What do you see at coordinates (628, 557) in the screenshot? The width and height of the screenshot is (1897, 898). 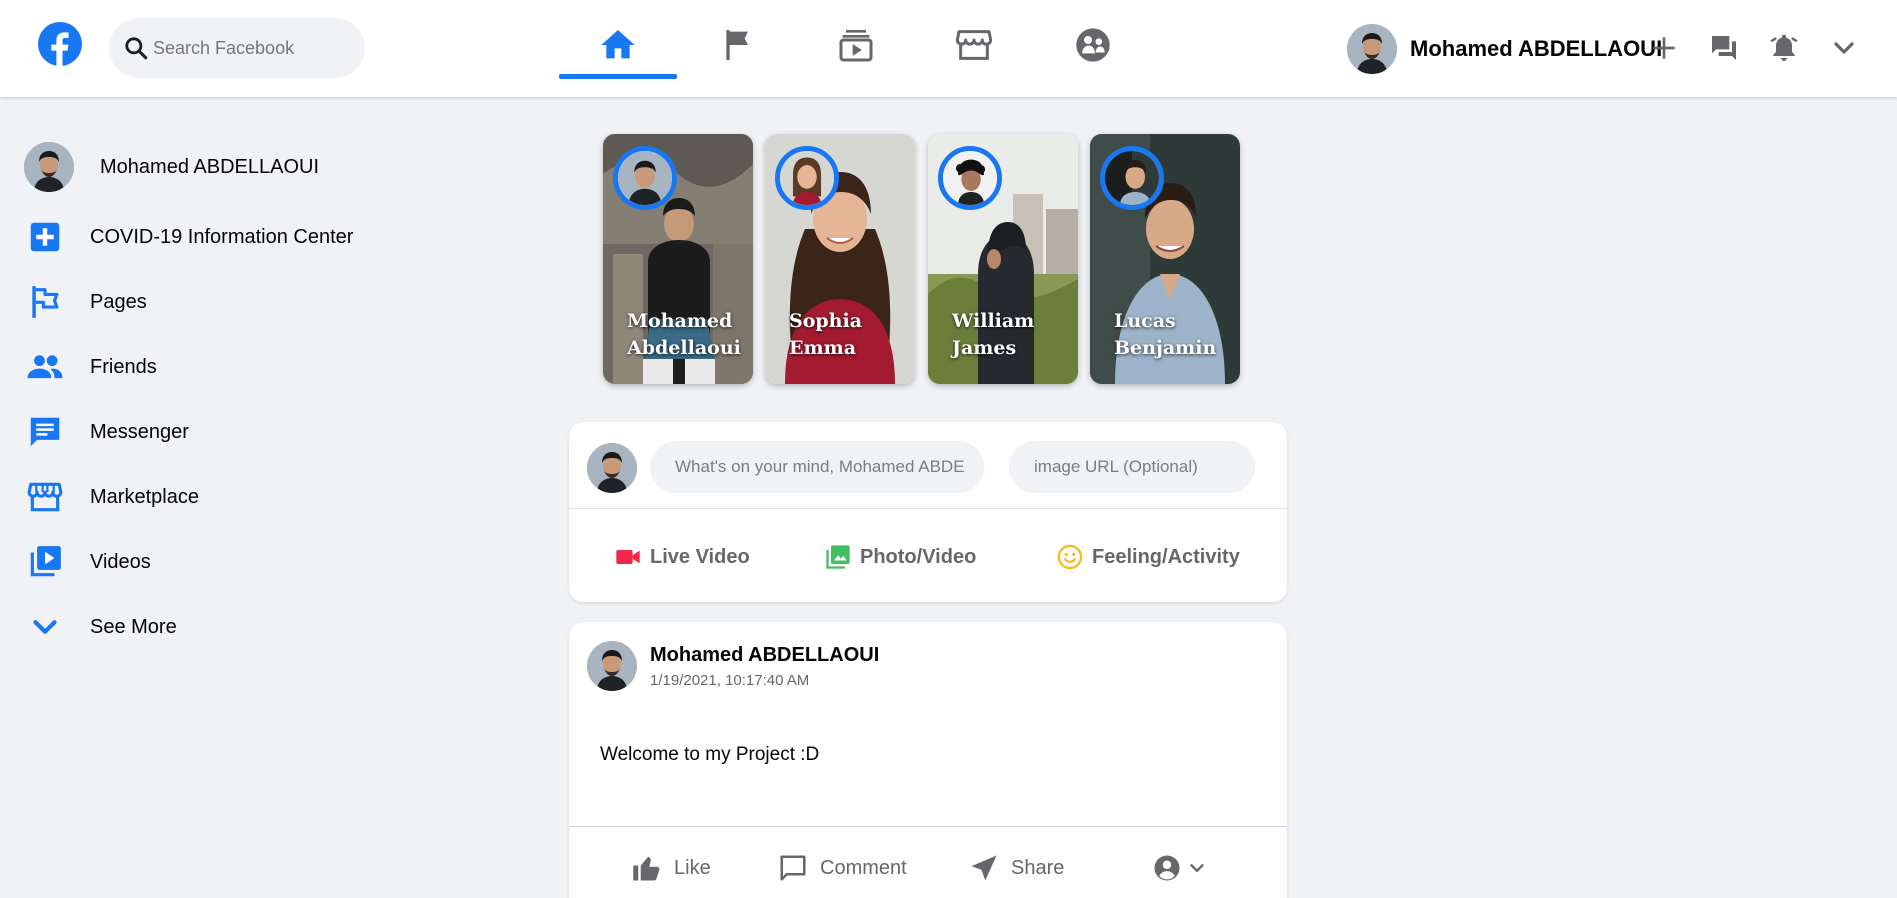 I see `video-camera-icon` at bounding box center [628, 557].